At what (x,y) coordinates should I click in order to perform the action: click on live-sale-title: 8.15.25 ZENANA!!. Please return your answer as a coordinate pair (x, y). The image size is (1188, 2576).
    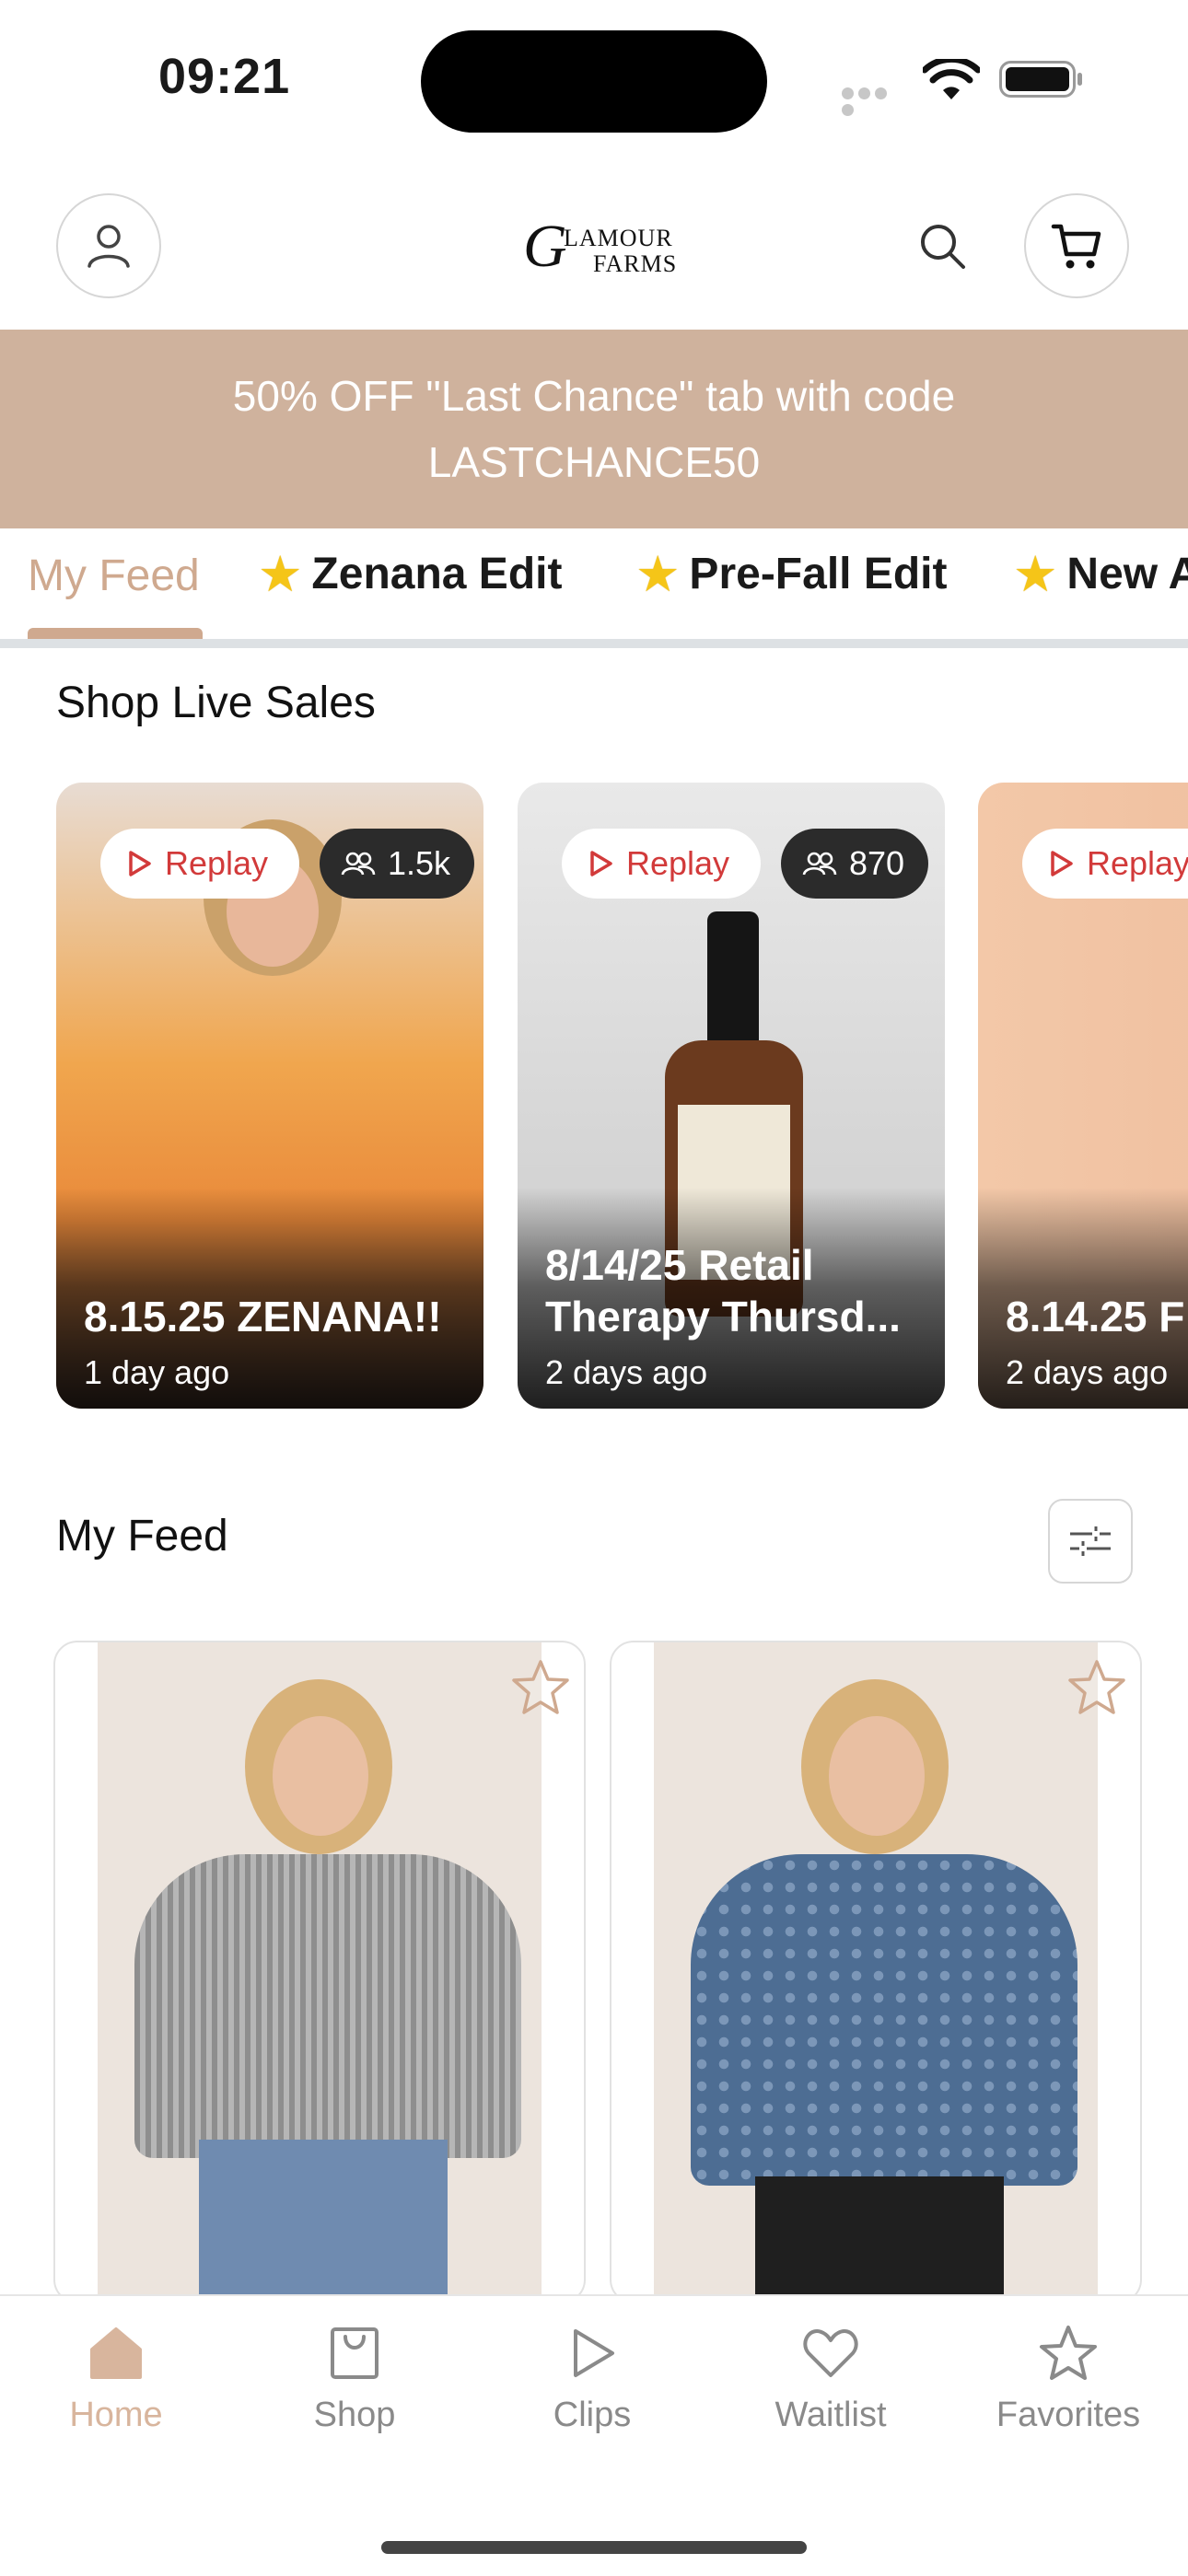
    Looking at the image, I should click on (263, 1316).